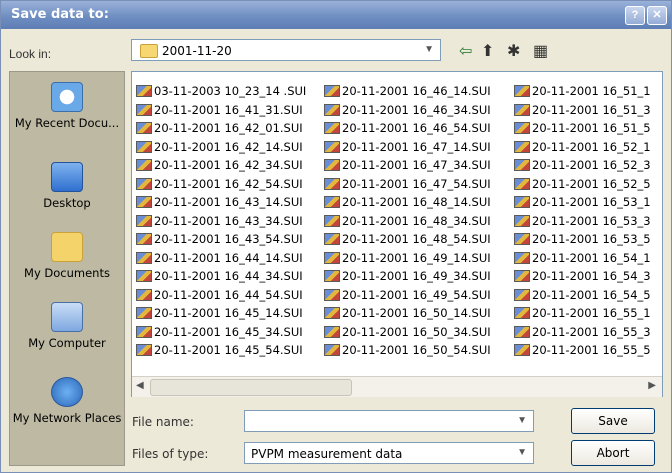 This screenshot has width=672, height=473. What do you see at coordinates (407, 147) in the screenshot?
I see `file-item: 20-11-2001 16_47_14.SUI` at bounding box center [407, 147].